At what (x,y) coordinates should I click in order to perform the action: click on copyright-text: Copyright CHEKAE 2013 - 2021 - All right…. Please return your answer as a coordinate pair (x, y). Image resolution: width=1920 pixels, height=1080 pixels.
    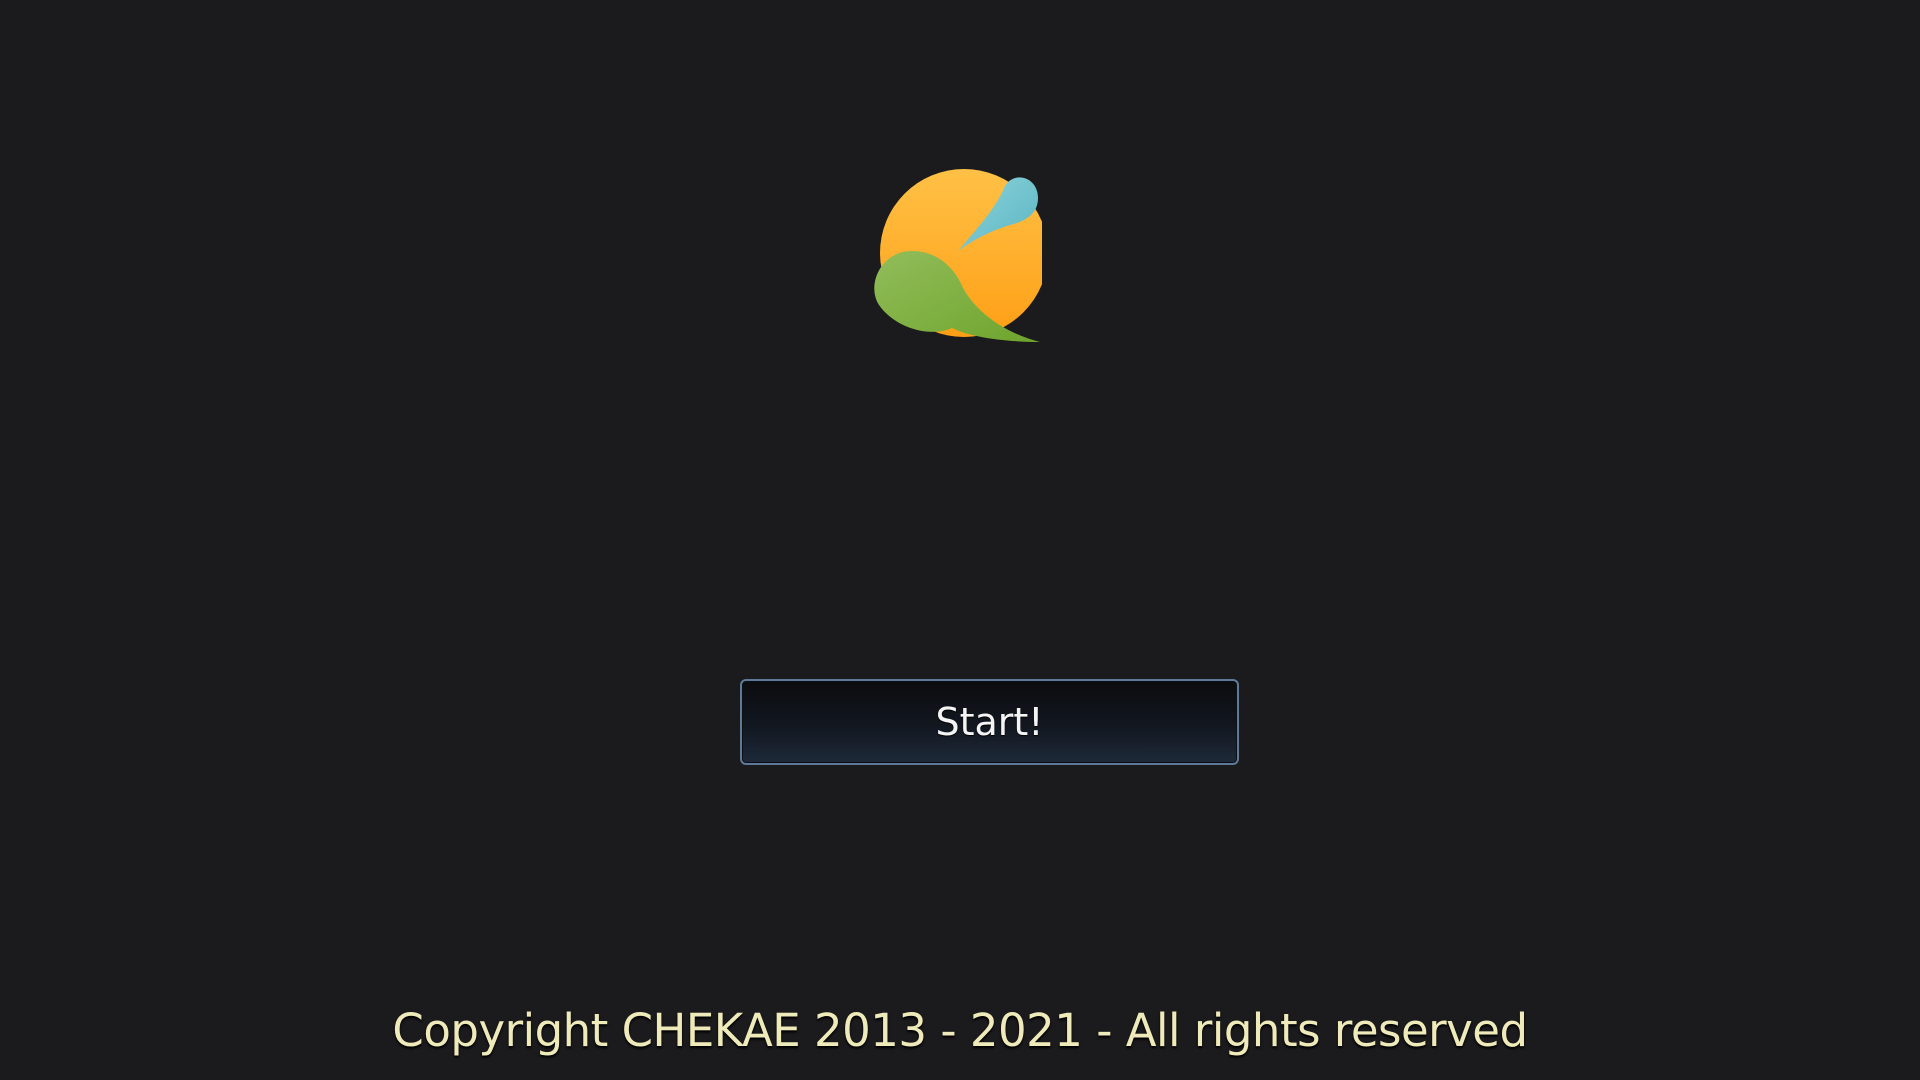
    Looking at the image, I should click on (960, 1030).